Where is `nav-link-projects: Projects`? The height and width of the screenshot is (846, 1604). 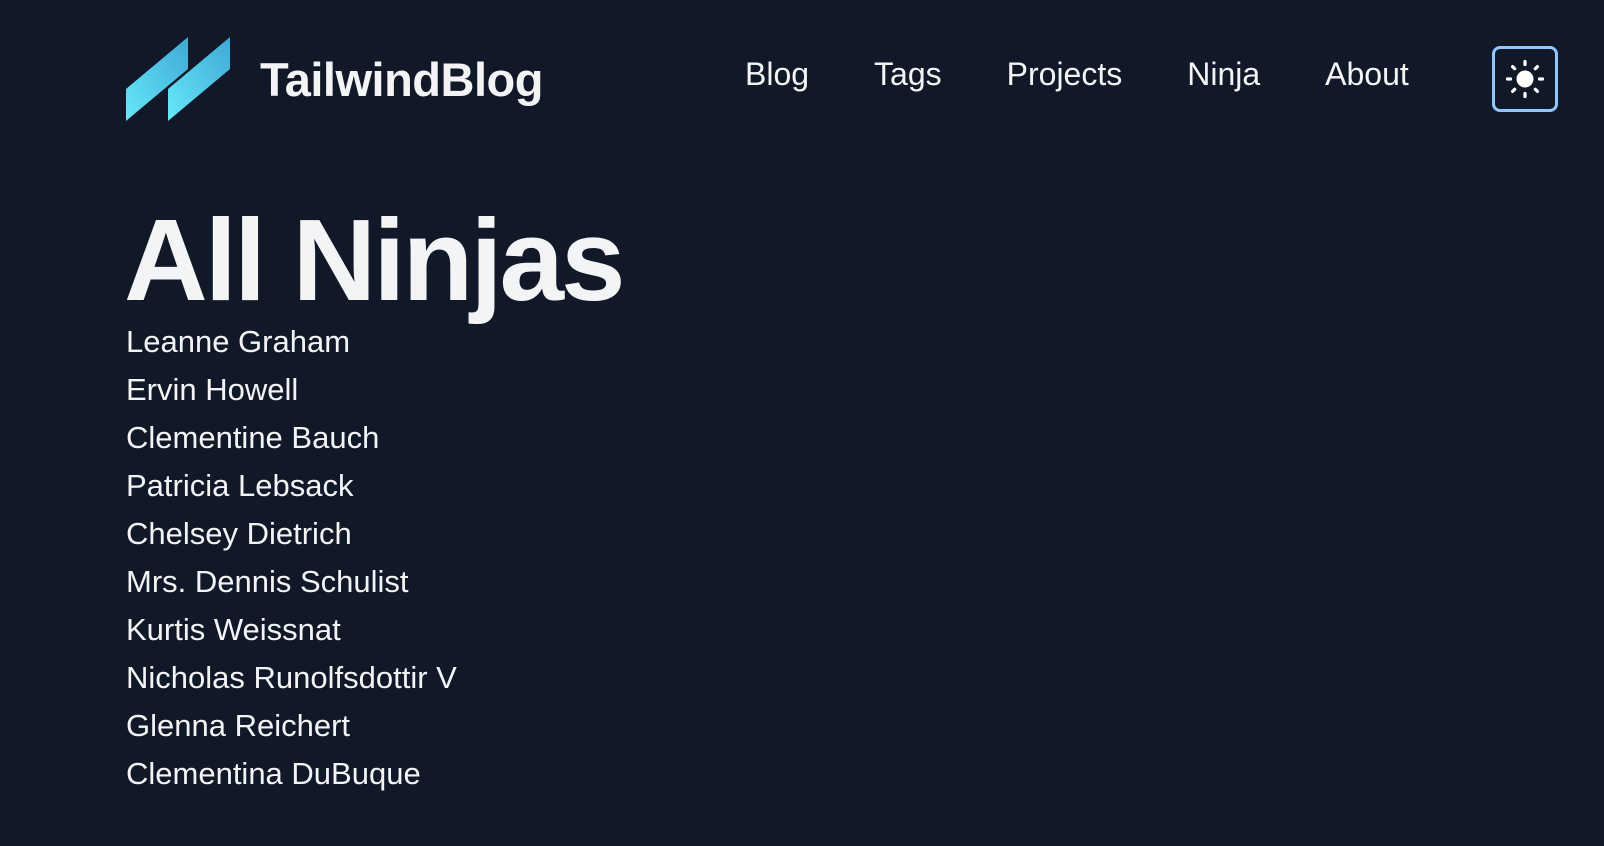 nav-link-projects: Projects is located at coordinates (1065, 74).